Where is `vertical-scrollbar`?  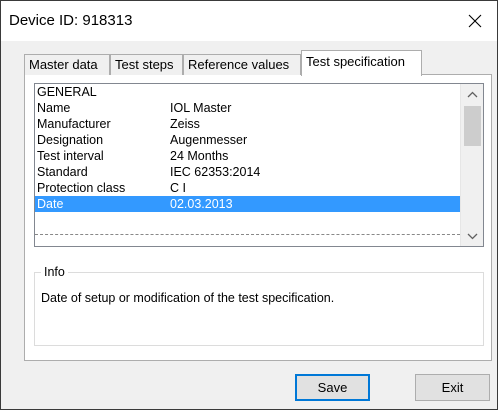
vertical-scrollbar is located at coordinates (471, 165).